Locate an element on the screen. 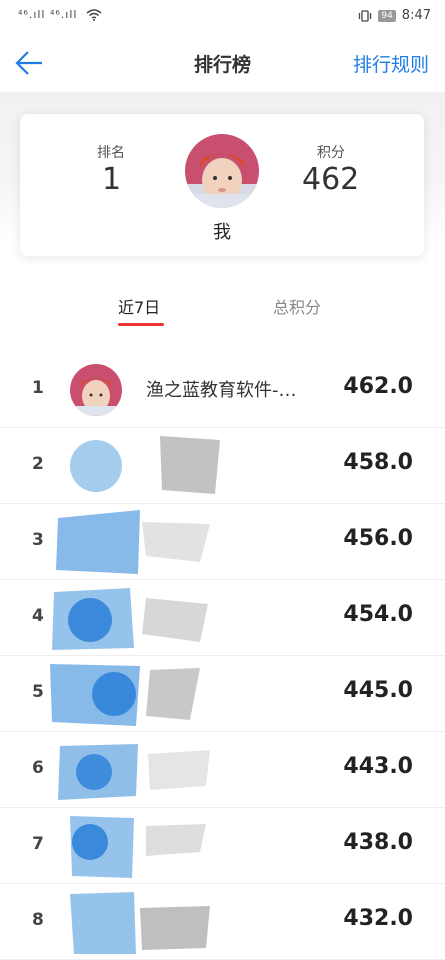 This screenshot has height=960, width=445. rank-number: 3 is located at coordinates (38, 540).